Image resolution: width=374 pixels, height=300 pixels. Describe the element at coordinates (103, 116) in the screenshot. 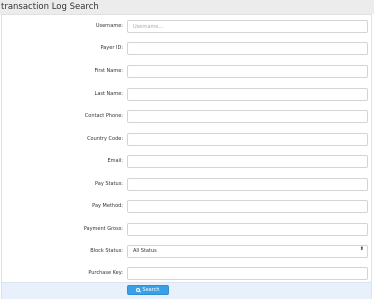

I see `contact-phone-label: Contact Phone:` at that location.